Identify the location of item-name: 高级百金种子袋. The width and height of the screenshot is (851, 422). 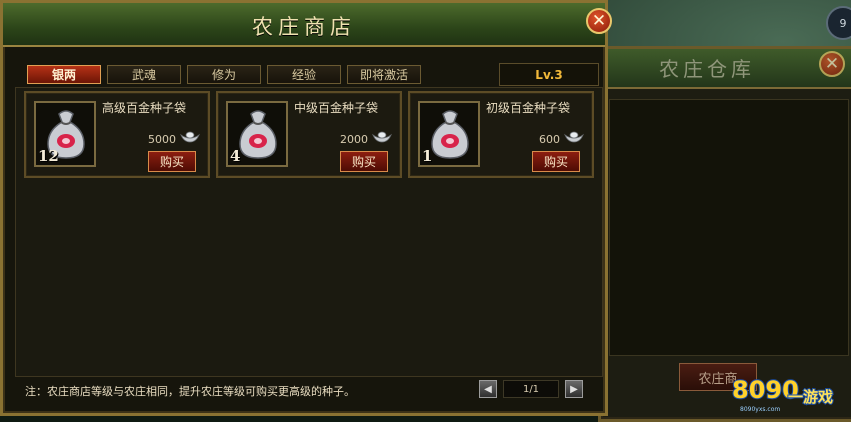
(144, 108).